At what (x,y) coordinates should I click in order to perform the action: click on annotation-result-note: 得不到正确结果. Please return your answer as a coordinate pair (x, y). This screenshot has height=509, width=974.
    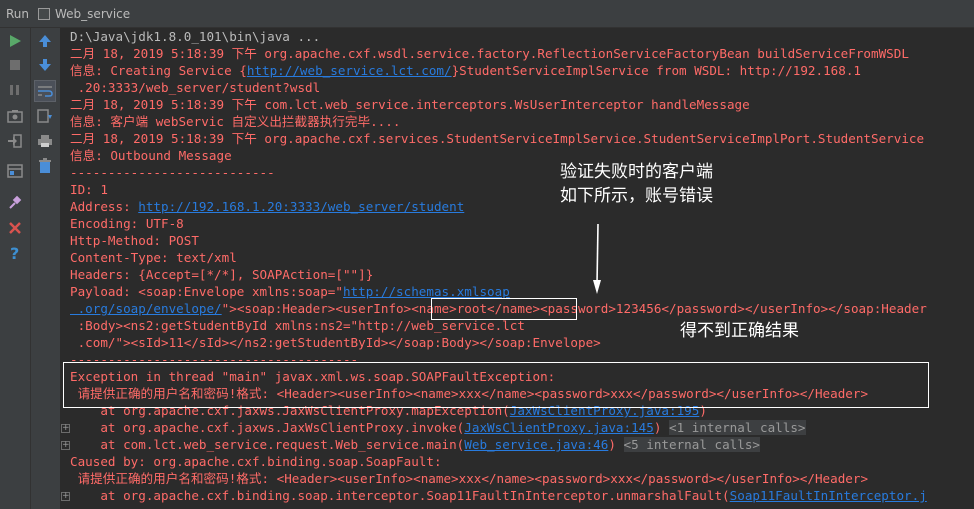
    Looking at the image, I should click on (739, 331).